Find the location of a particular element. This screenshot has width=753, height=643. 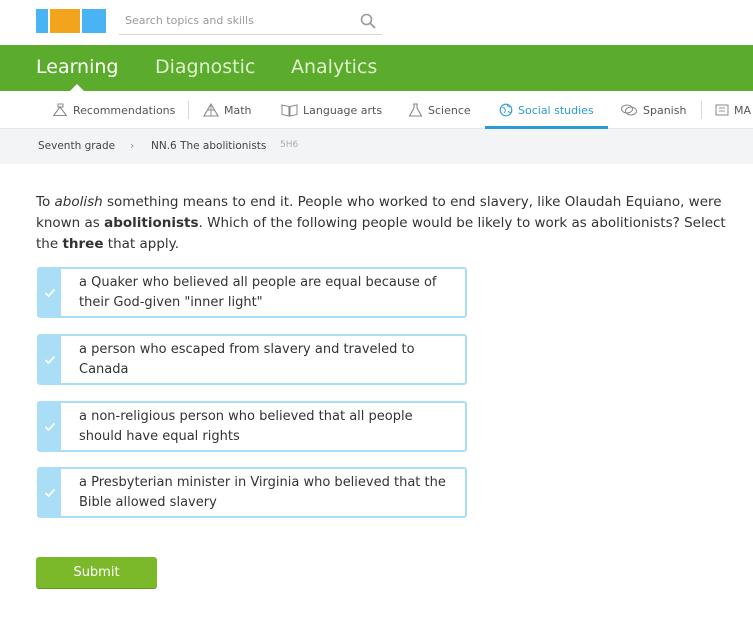

nav-diagnostic: Diagnostic is located at coordinates (205, 67).